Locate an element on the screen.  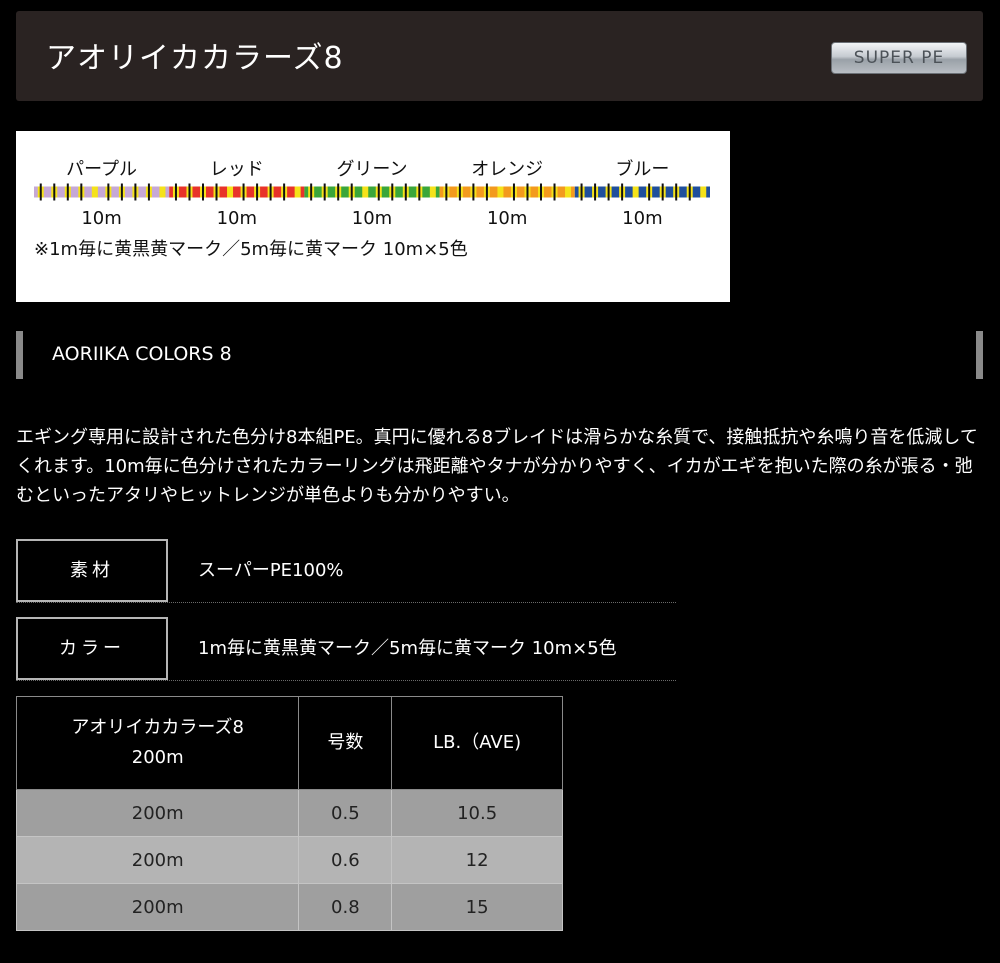
spec-row-color: カラー 1m毎に黄黒黄マーク／5m毎に黄マーク 10m×5色 is located at coordinates (346, 649).